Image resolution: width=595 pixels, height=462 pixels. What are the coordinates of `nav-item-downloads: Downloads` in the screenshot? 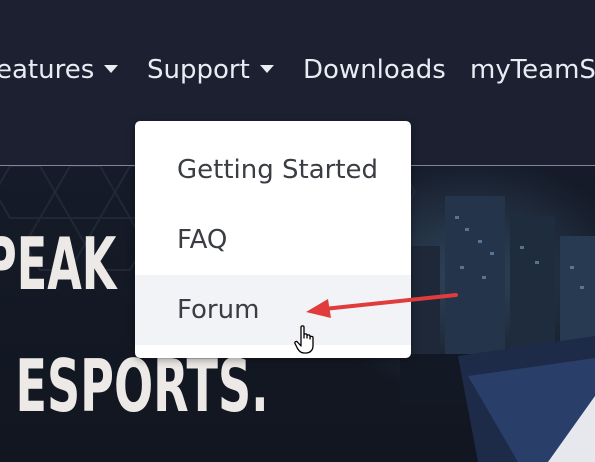 It's located at (374, 70).